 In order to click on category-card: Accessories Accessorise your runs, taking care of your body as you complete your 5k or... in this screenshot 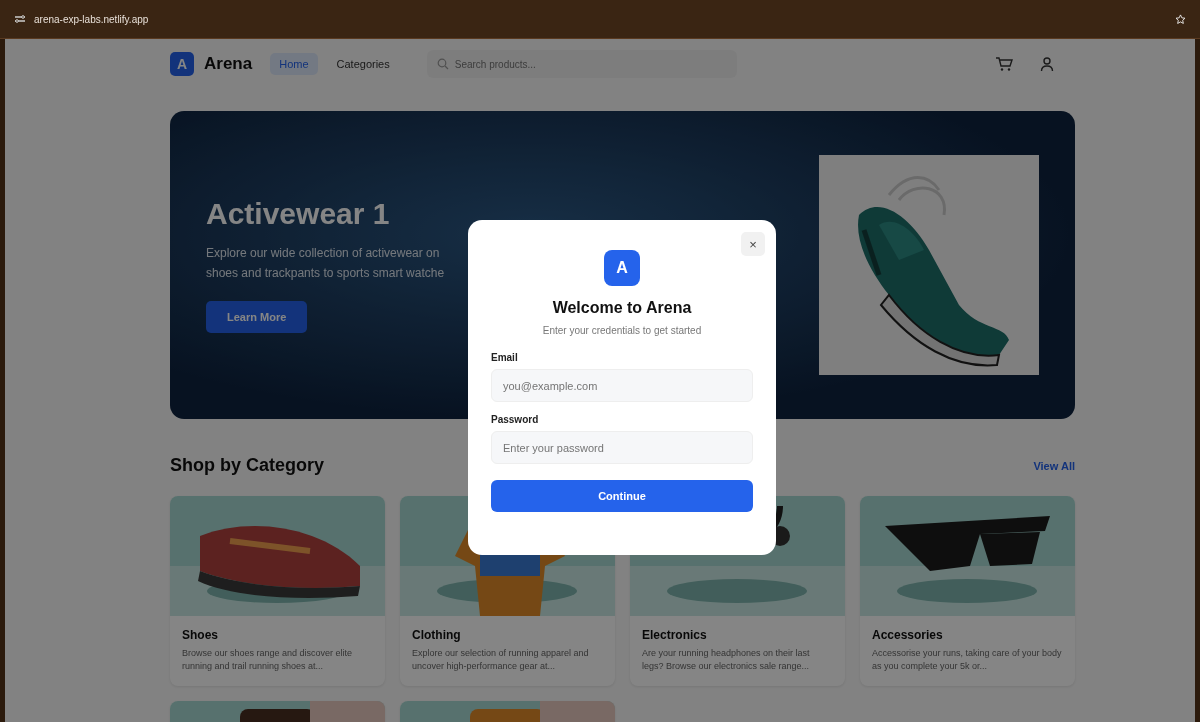, I will do `click(967, 591)`.